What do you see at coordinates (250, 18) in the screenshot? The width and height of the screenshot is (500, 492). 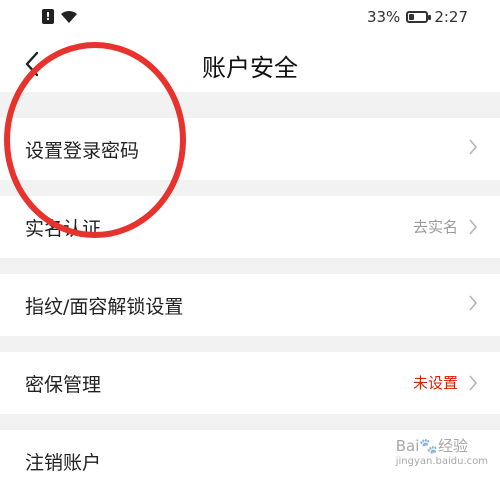 I see `status-bar: ! 33% 2:27` at bounding box center [250, 18].